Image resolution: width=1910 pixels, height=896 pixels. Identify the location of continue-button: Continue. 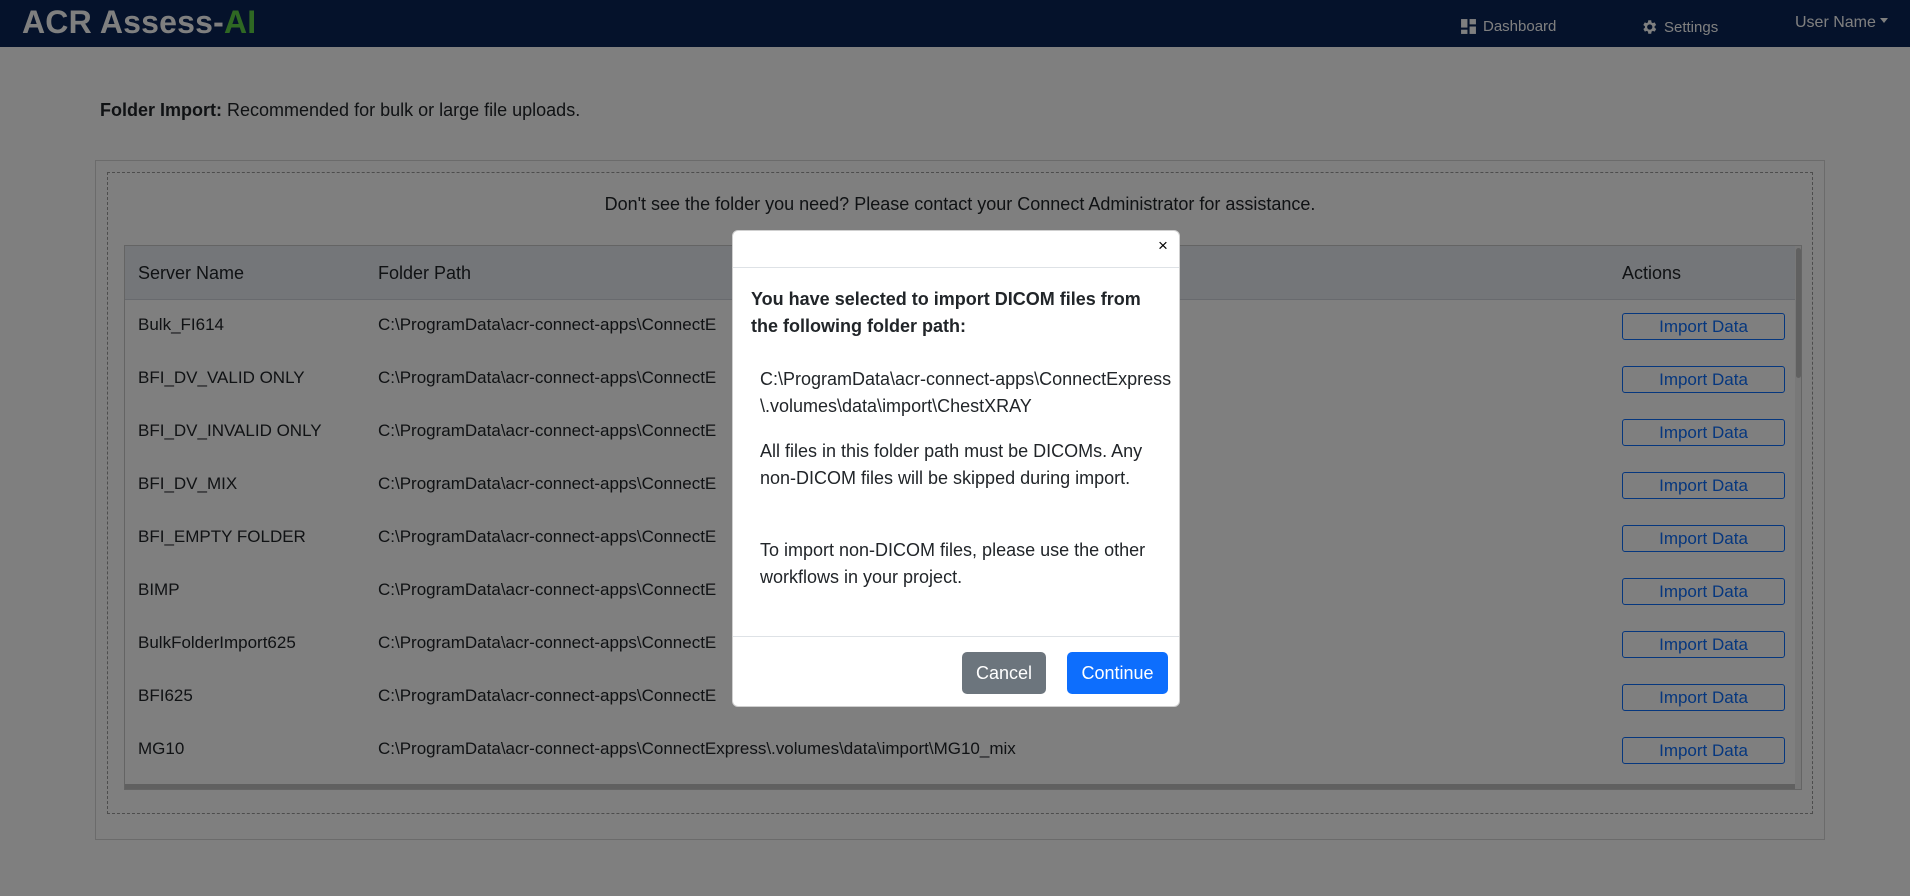
(1117, 673).